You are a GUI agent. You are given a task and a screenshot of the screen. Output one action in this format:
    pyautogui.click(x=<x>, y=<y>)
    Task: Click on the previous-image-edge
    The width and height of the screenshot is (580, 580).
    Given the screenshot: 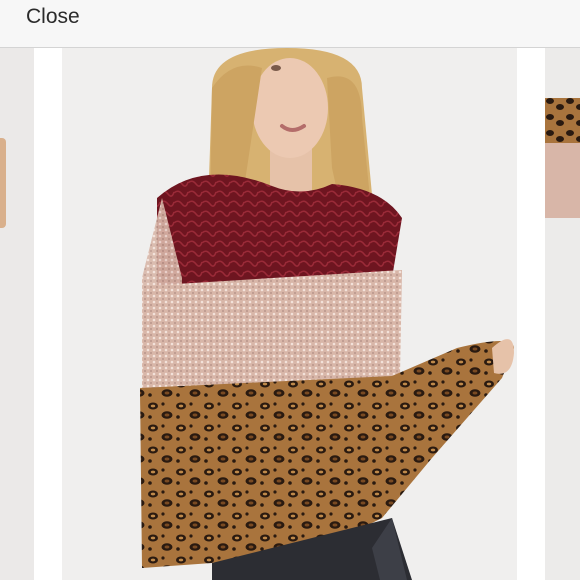 What is the action you would take?
    pyautogui.click(x=3, y=183)
    